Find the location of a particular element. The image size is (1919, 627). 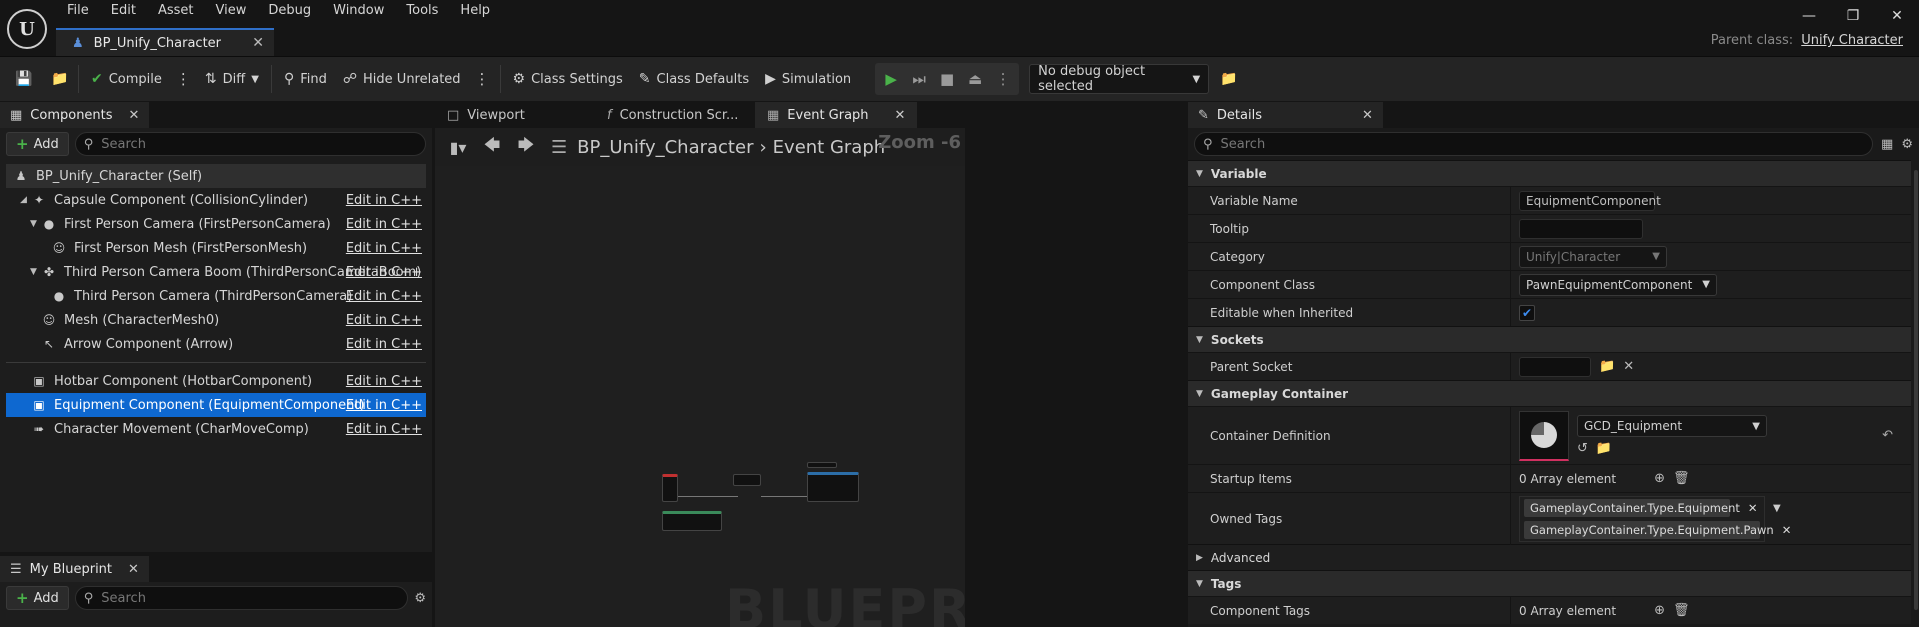

menu-view: View is located at coordinates (231, 12).